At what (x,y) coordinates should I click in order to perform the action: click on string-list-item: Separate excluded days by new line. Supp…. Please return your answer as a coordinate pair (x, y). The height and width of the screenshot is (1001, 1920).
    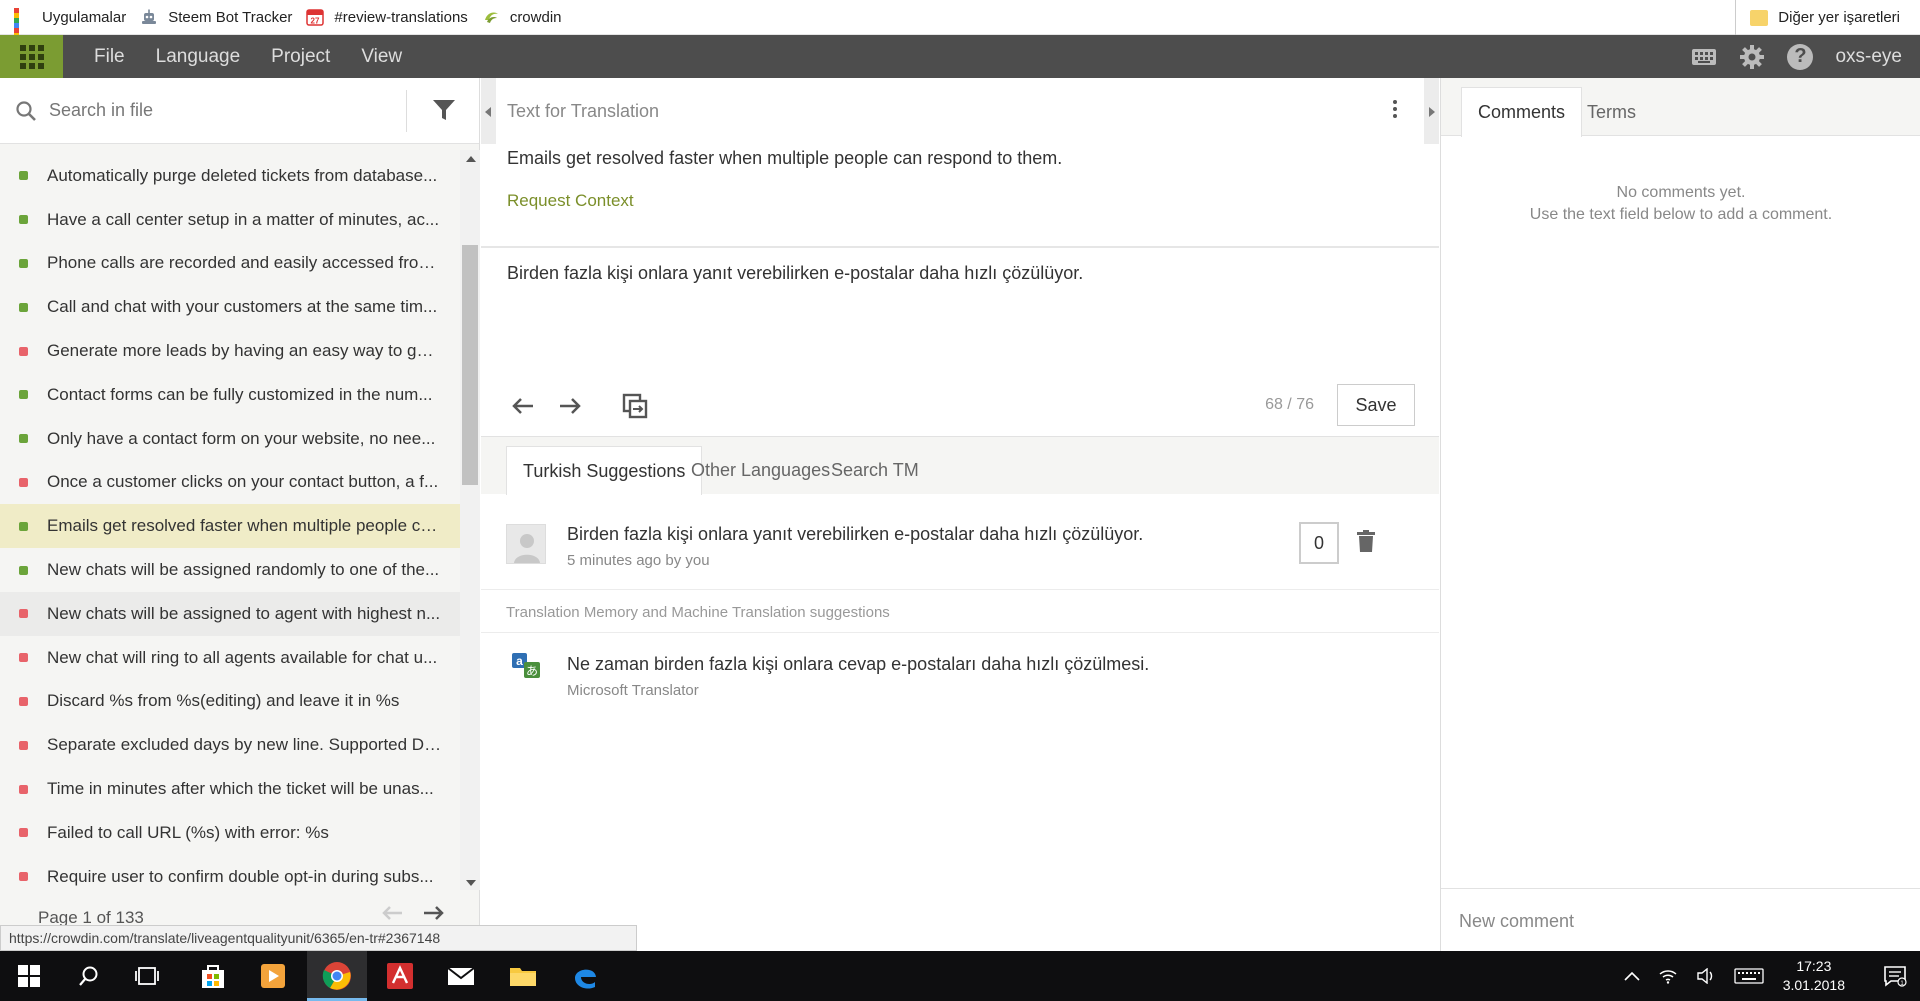
    Looking at the image, I should click on (230, 745).